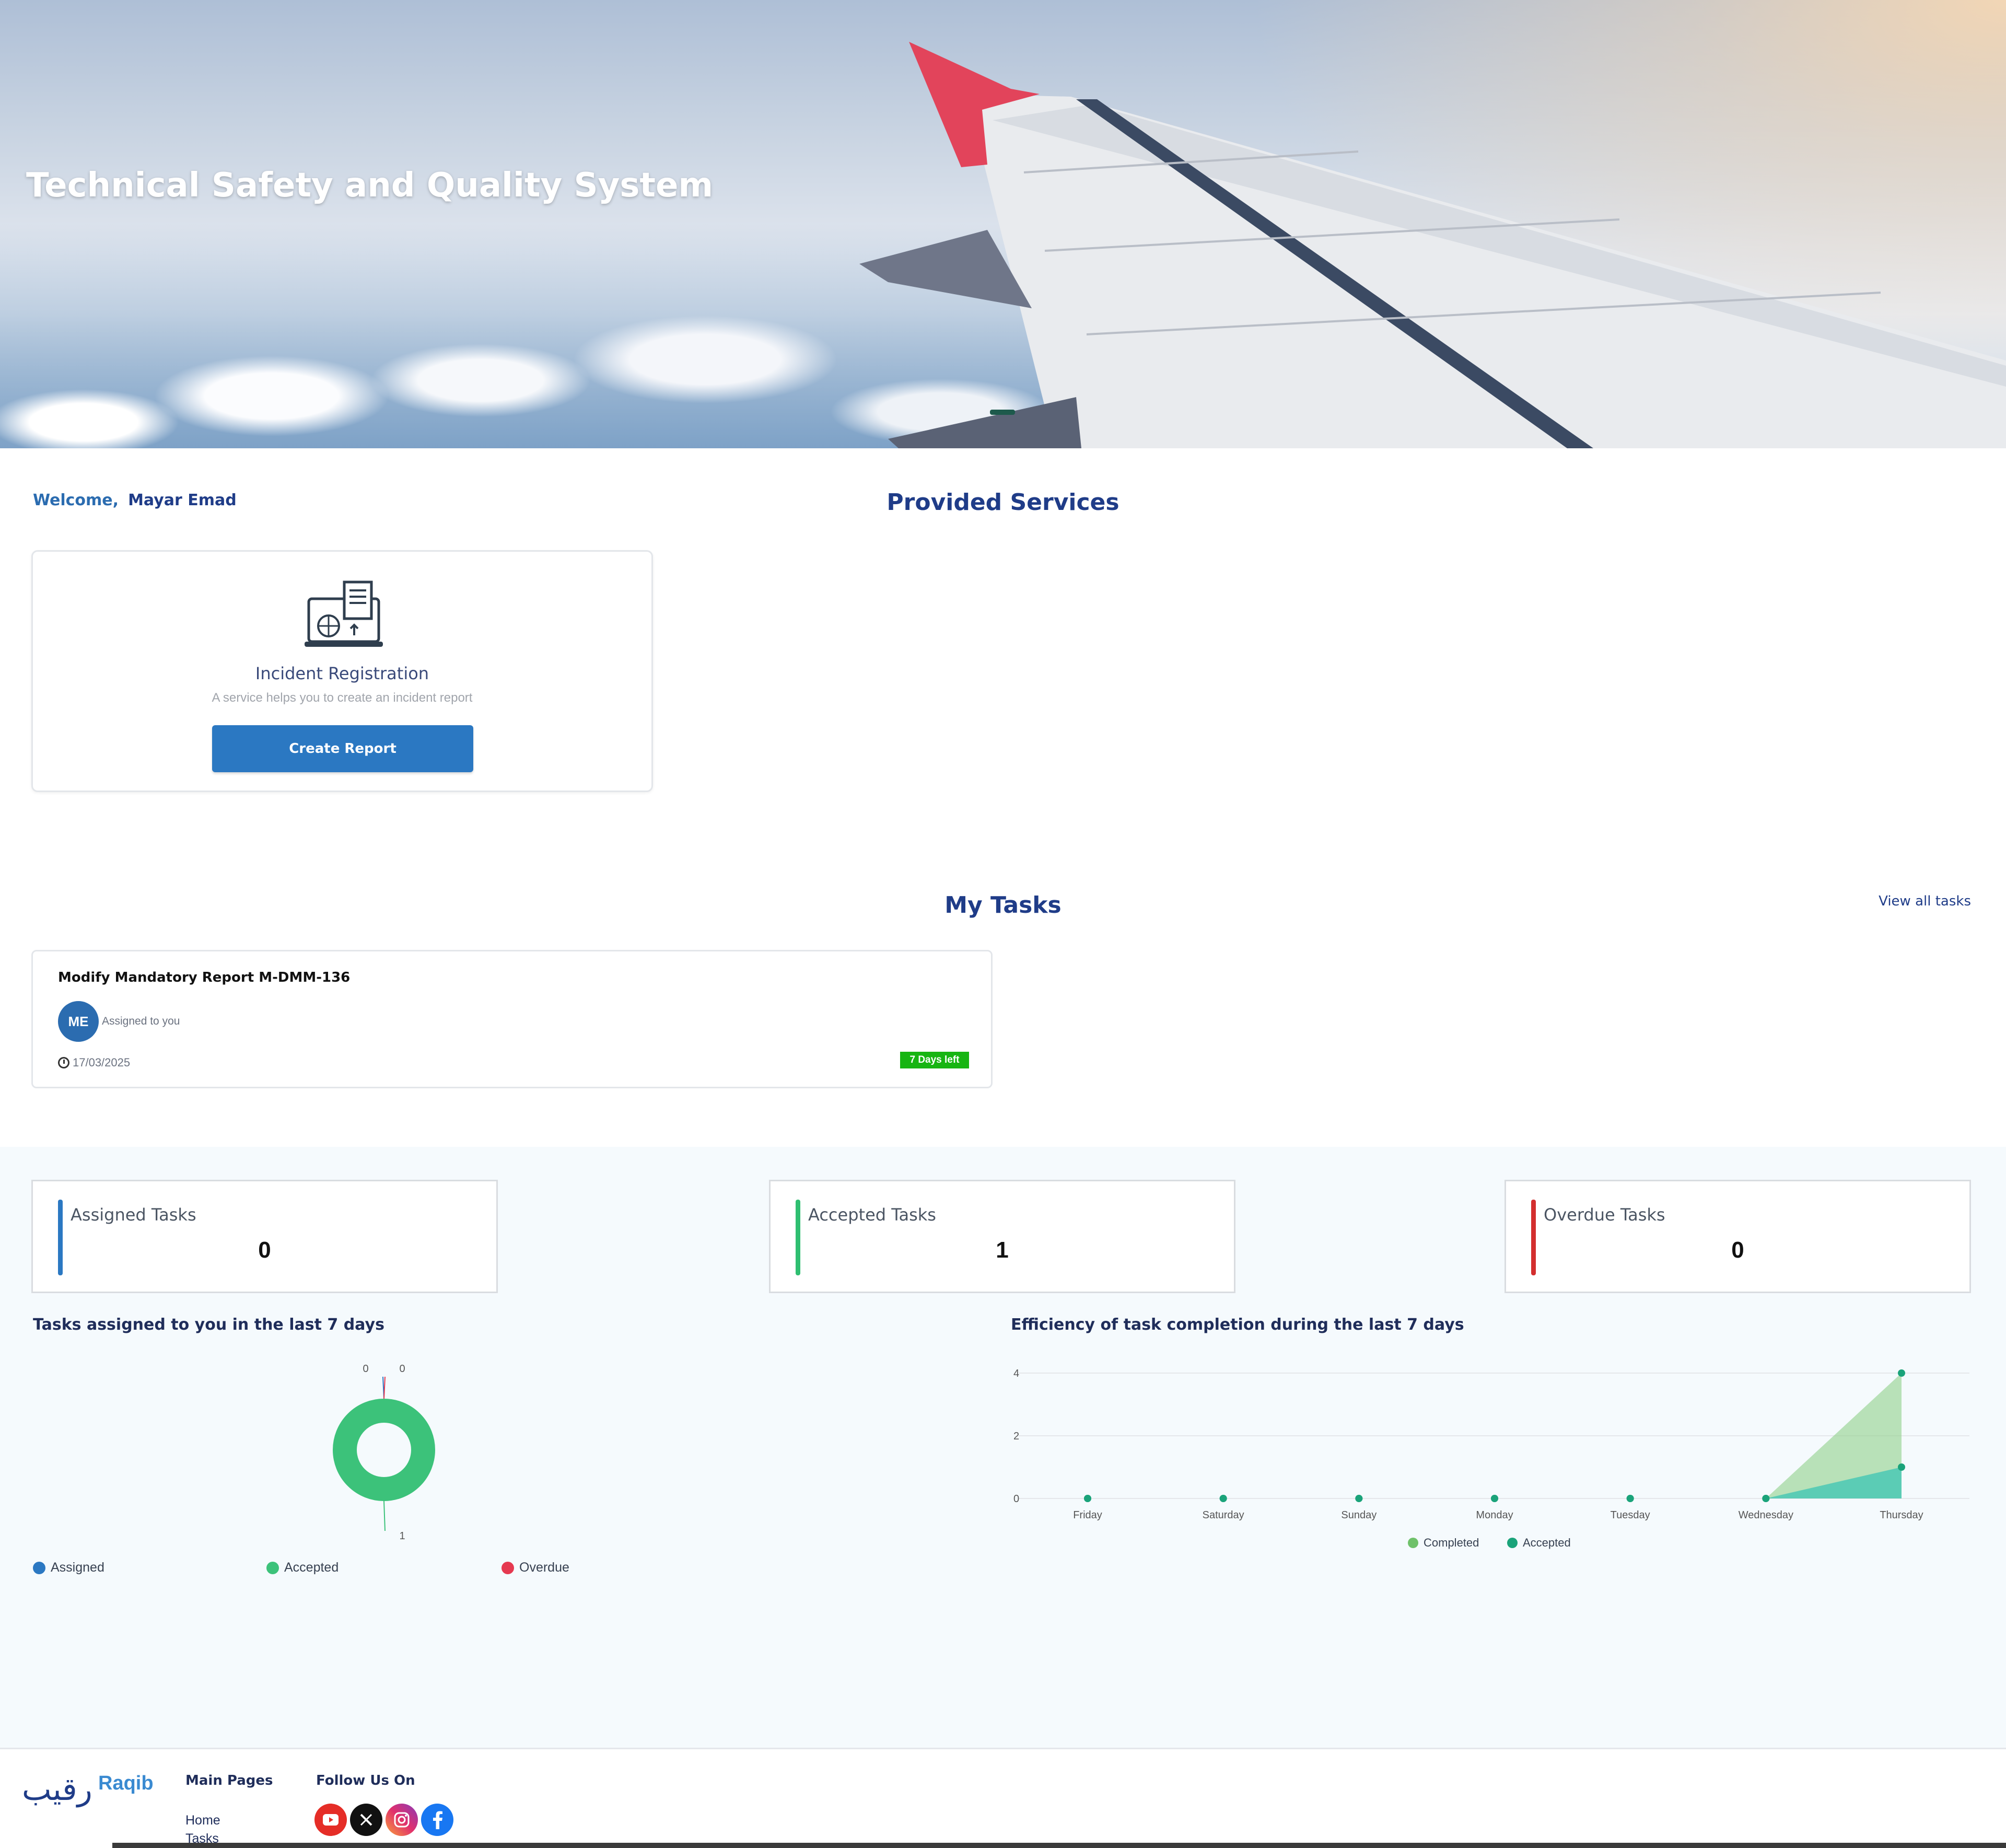 Image resolution: width=2006 pixels, height=1848 pixels. What do you see at coordinates (1016, 1499) in the screenshot?
I see `y-tick-label: 0` at bounding box center [1016, 1499].